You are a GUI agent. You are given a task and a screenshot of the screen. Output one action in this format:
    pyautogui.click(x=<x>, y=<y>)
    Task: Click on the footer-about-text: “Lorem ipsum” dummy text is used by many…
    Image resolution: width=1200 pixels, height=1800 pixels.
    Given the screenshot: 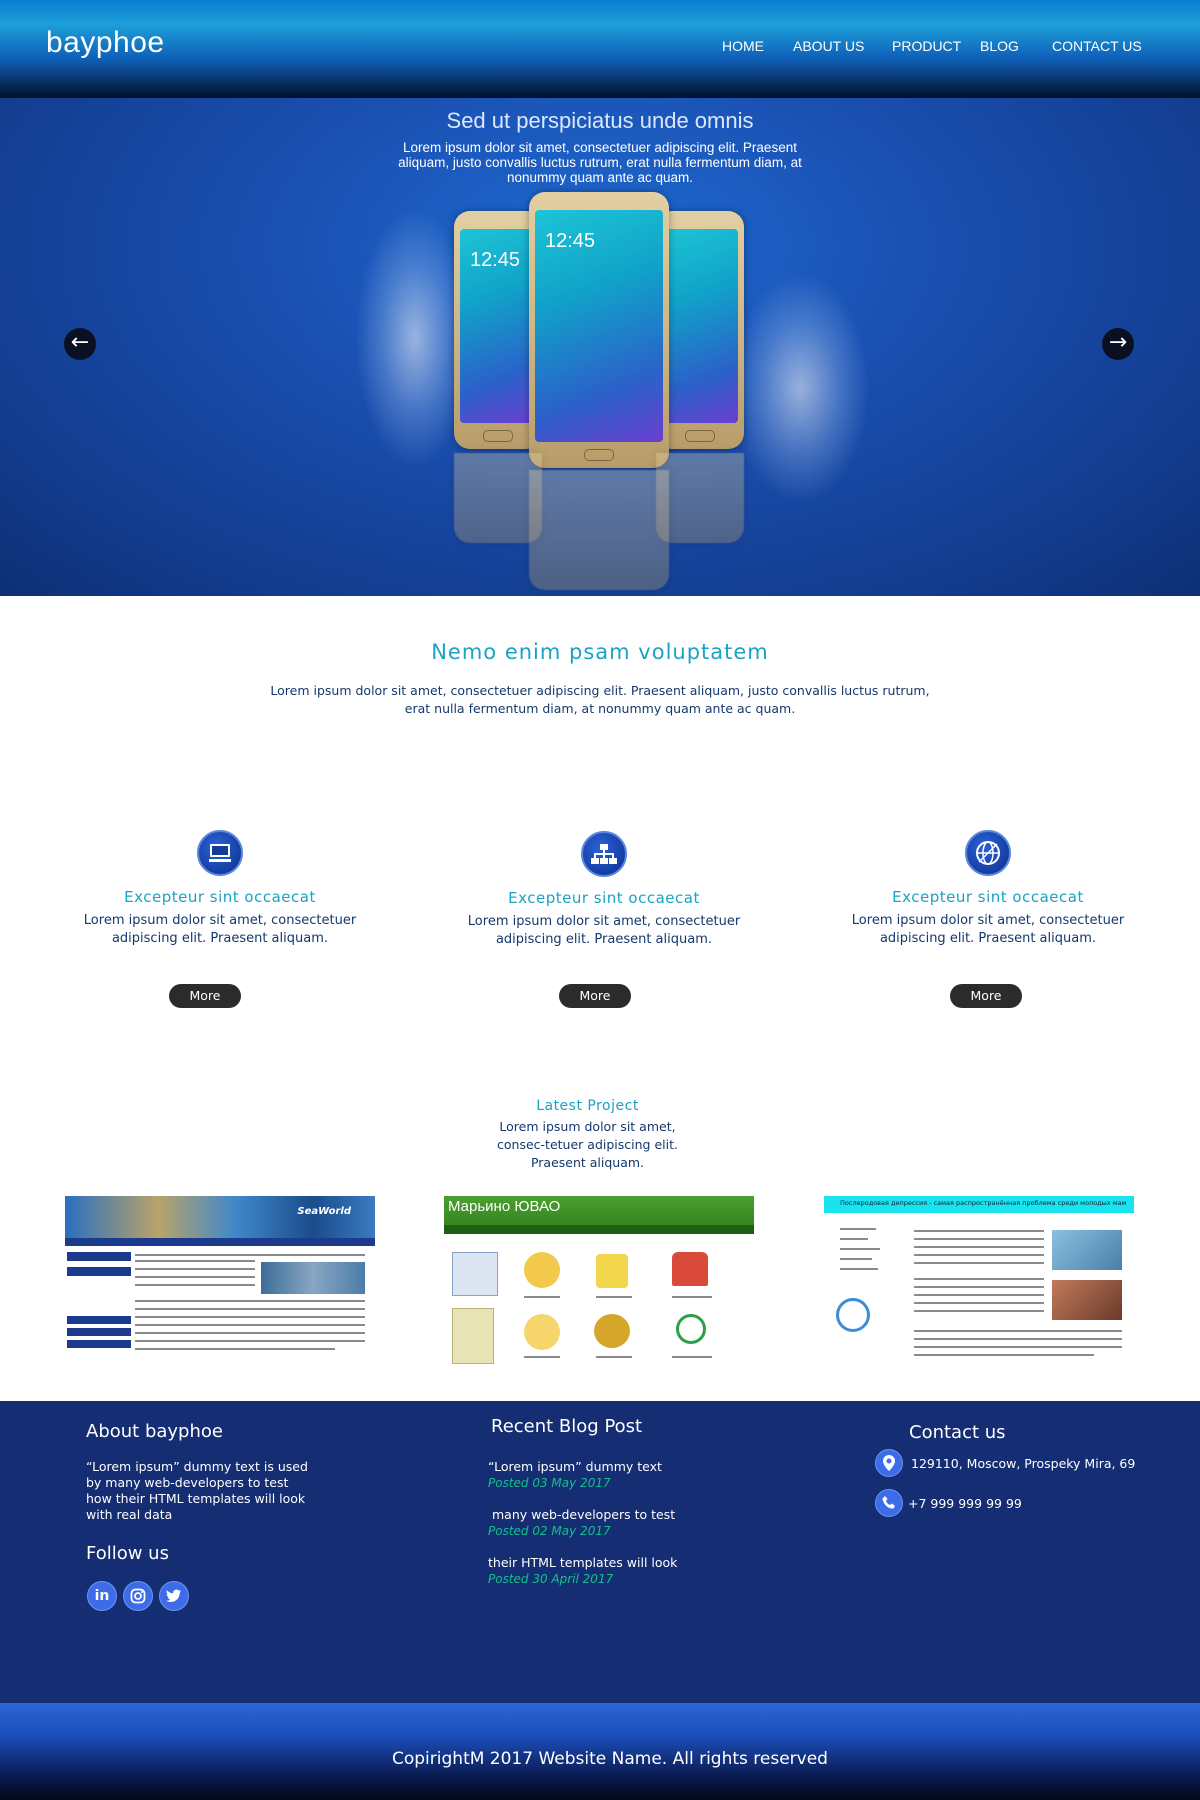 What is the action you would take?
    pyautogui.click(x=197, y=1490)
    